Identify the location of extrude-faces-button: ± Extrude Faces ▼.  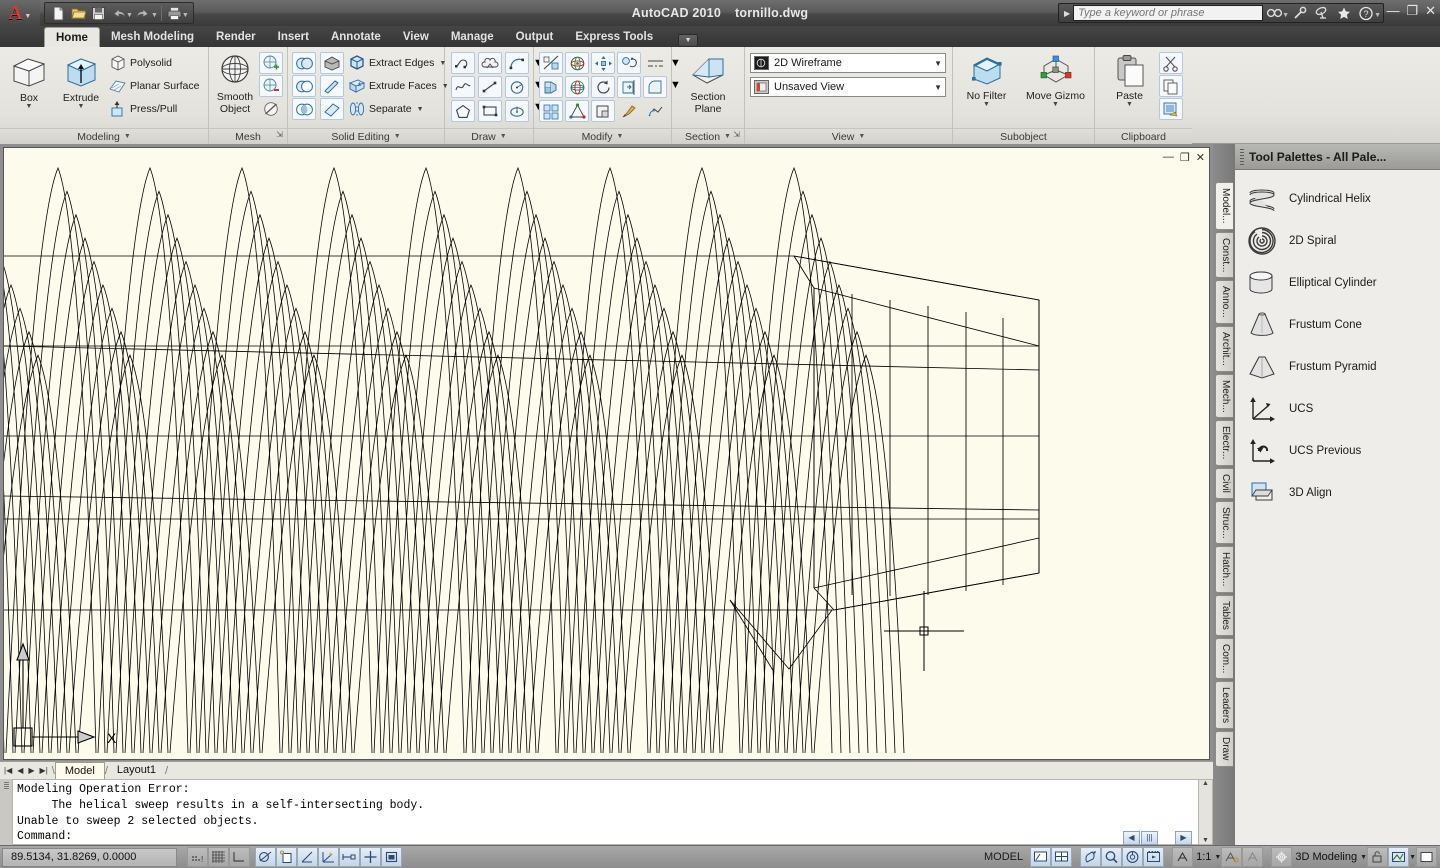
(398, 86).